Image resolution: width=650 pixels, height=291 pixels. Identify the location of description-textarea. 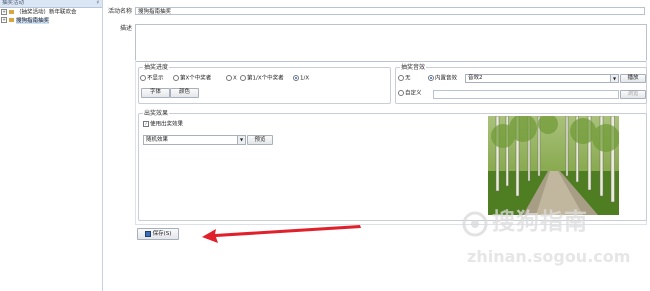
(391, 43).